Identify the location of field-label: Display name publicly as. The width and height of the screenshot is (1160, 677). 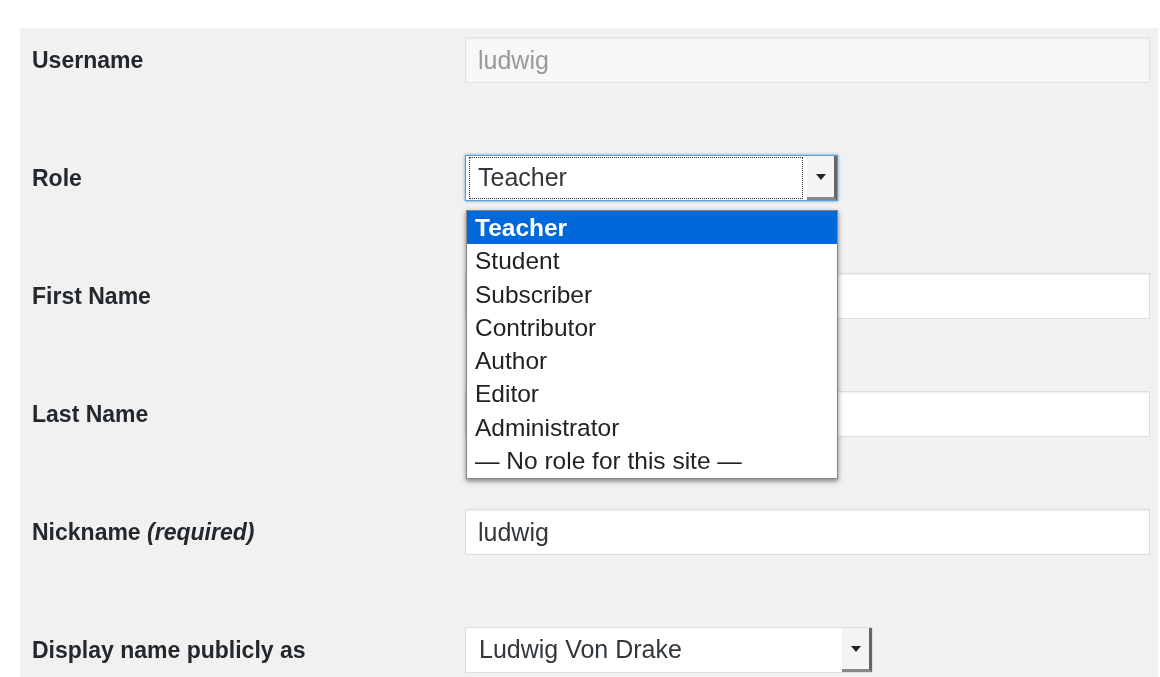
(169, 650).